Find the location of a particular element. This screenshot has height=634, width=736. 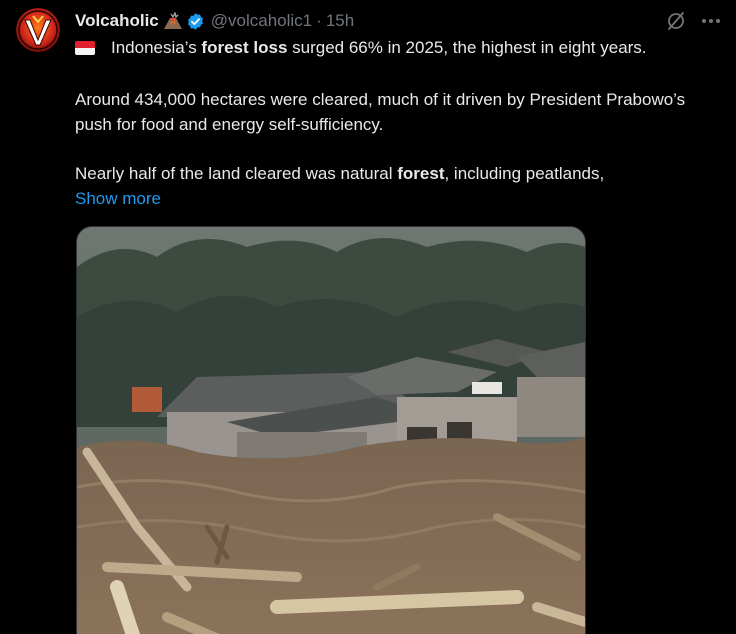

indonesia-flag-icon is located at coordinates (85, 47).